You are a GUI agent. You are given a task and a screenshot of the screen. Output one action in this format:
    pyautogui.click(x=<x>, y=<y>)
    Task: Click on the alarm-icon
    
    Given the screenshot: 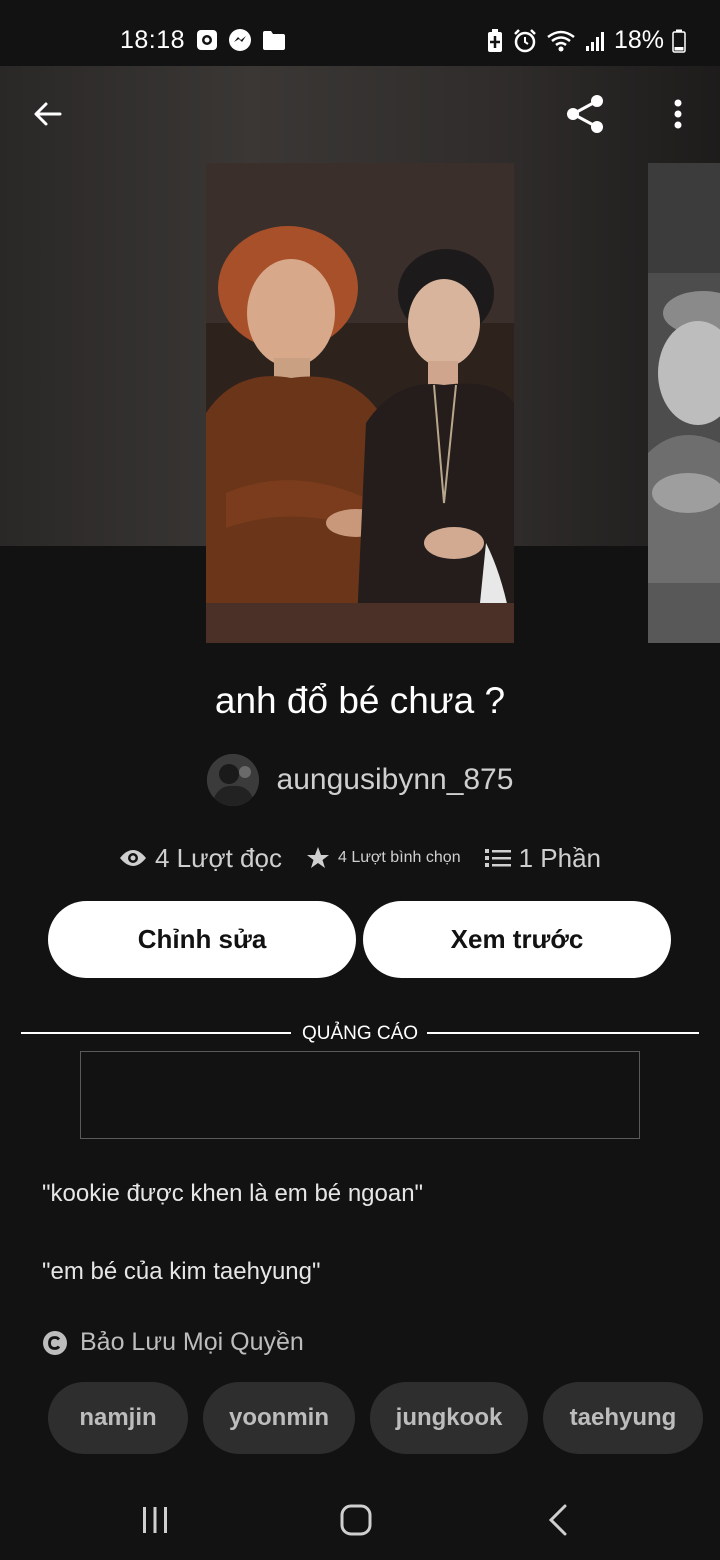 What is the action you would take?
    pyautogui.click(x=525, y=40)
    